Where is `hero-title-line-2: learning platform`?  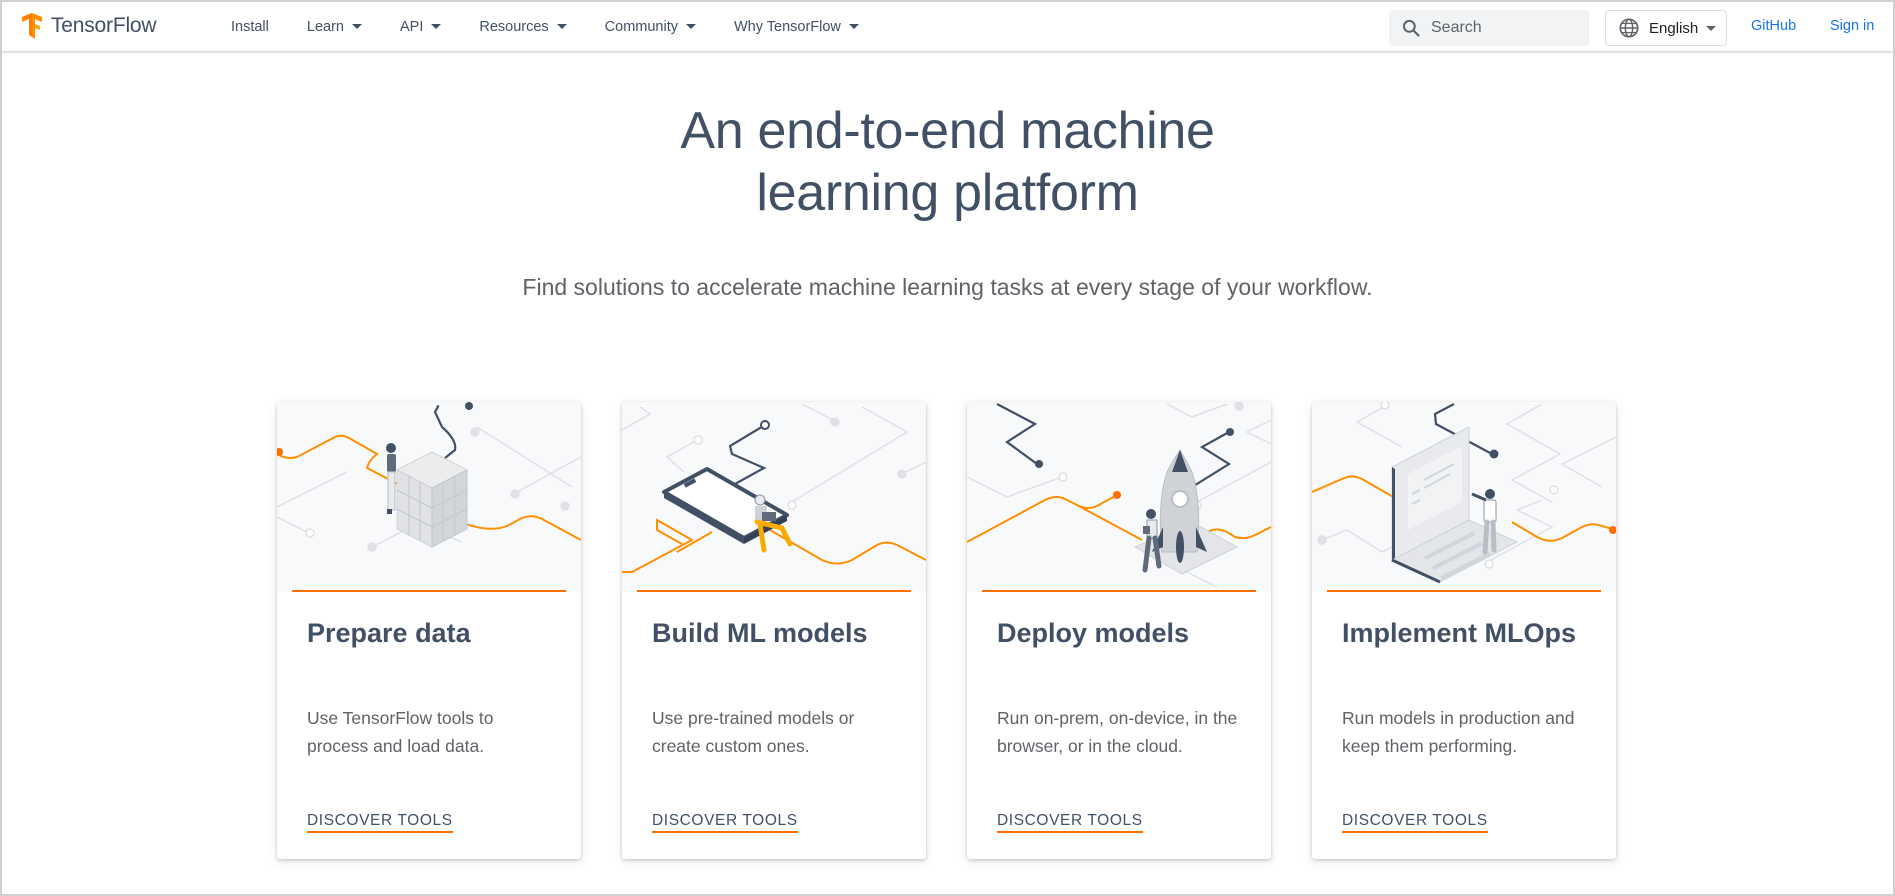
hero-title-line-2: learning platform is located at coordinates (947, 193).